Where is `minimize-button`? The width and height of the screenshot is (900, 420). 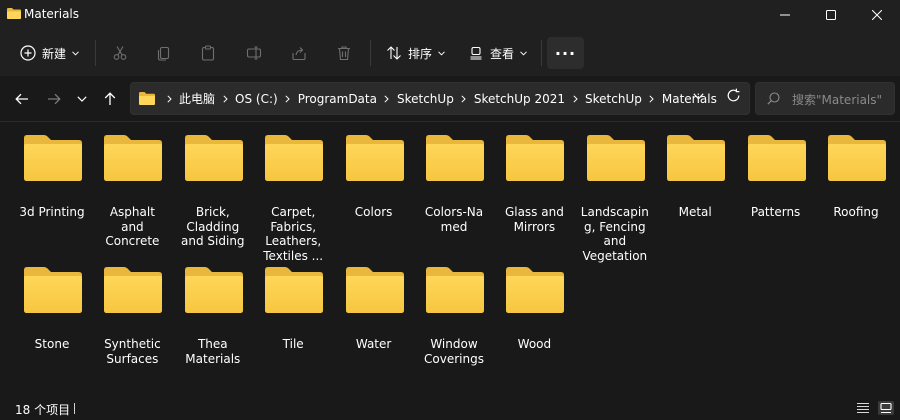 minimize-button is located at coordinates (785, 15).